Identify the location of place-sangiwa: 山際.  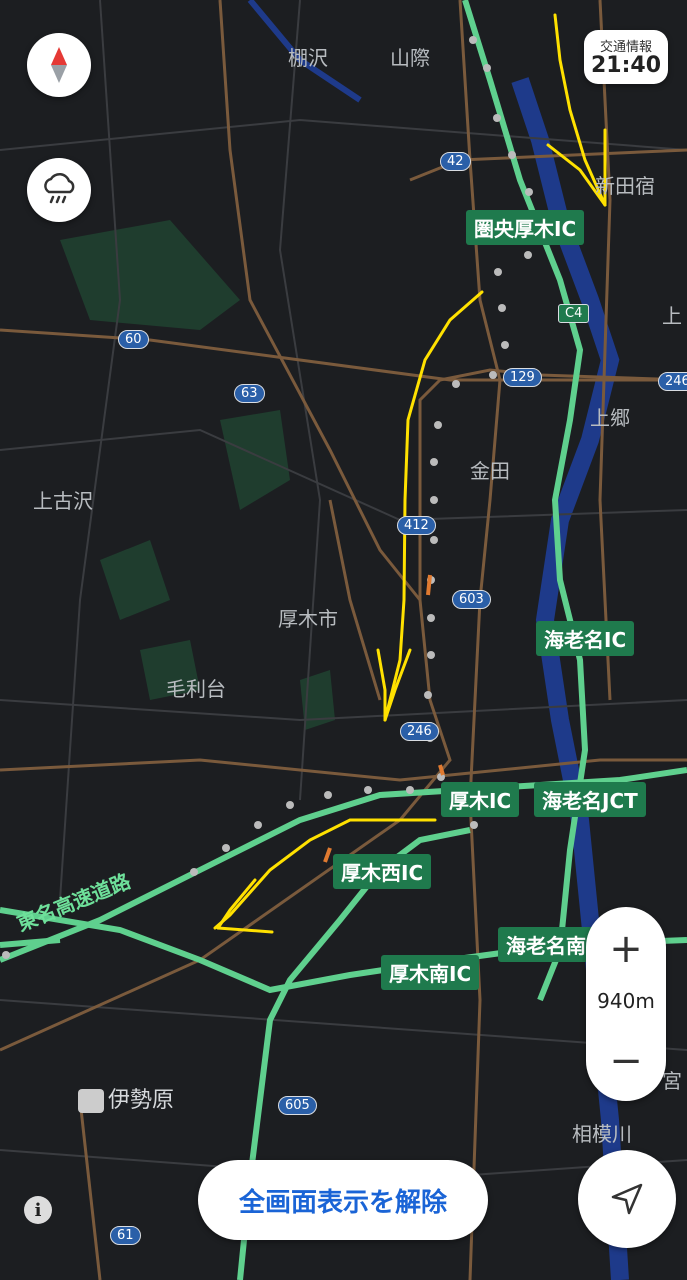
(410, 58).